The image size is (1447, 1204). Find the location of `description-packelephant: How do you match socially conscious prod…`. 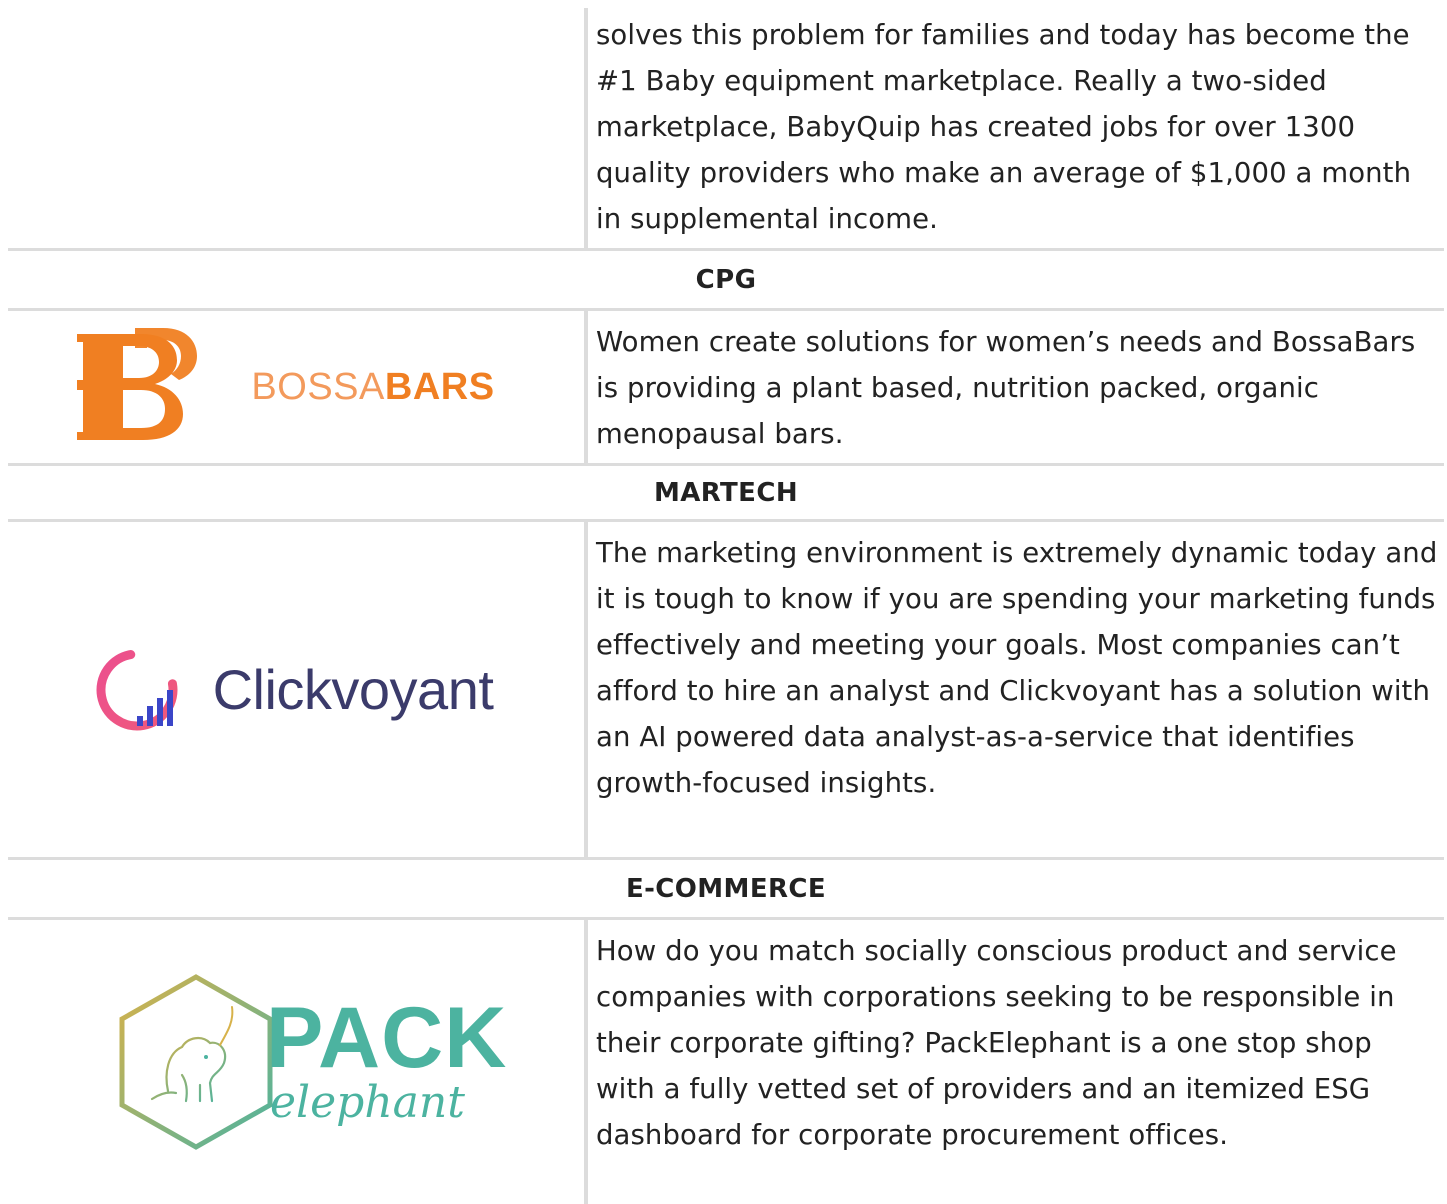

description-packelephant: How do you match socially conscious prod… is located at coordinates (1016, 1062).